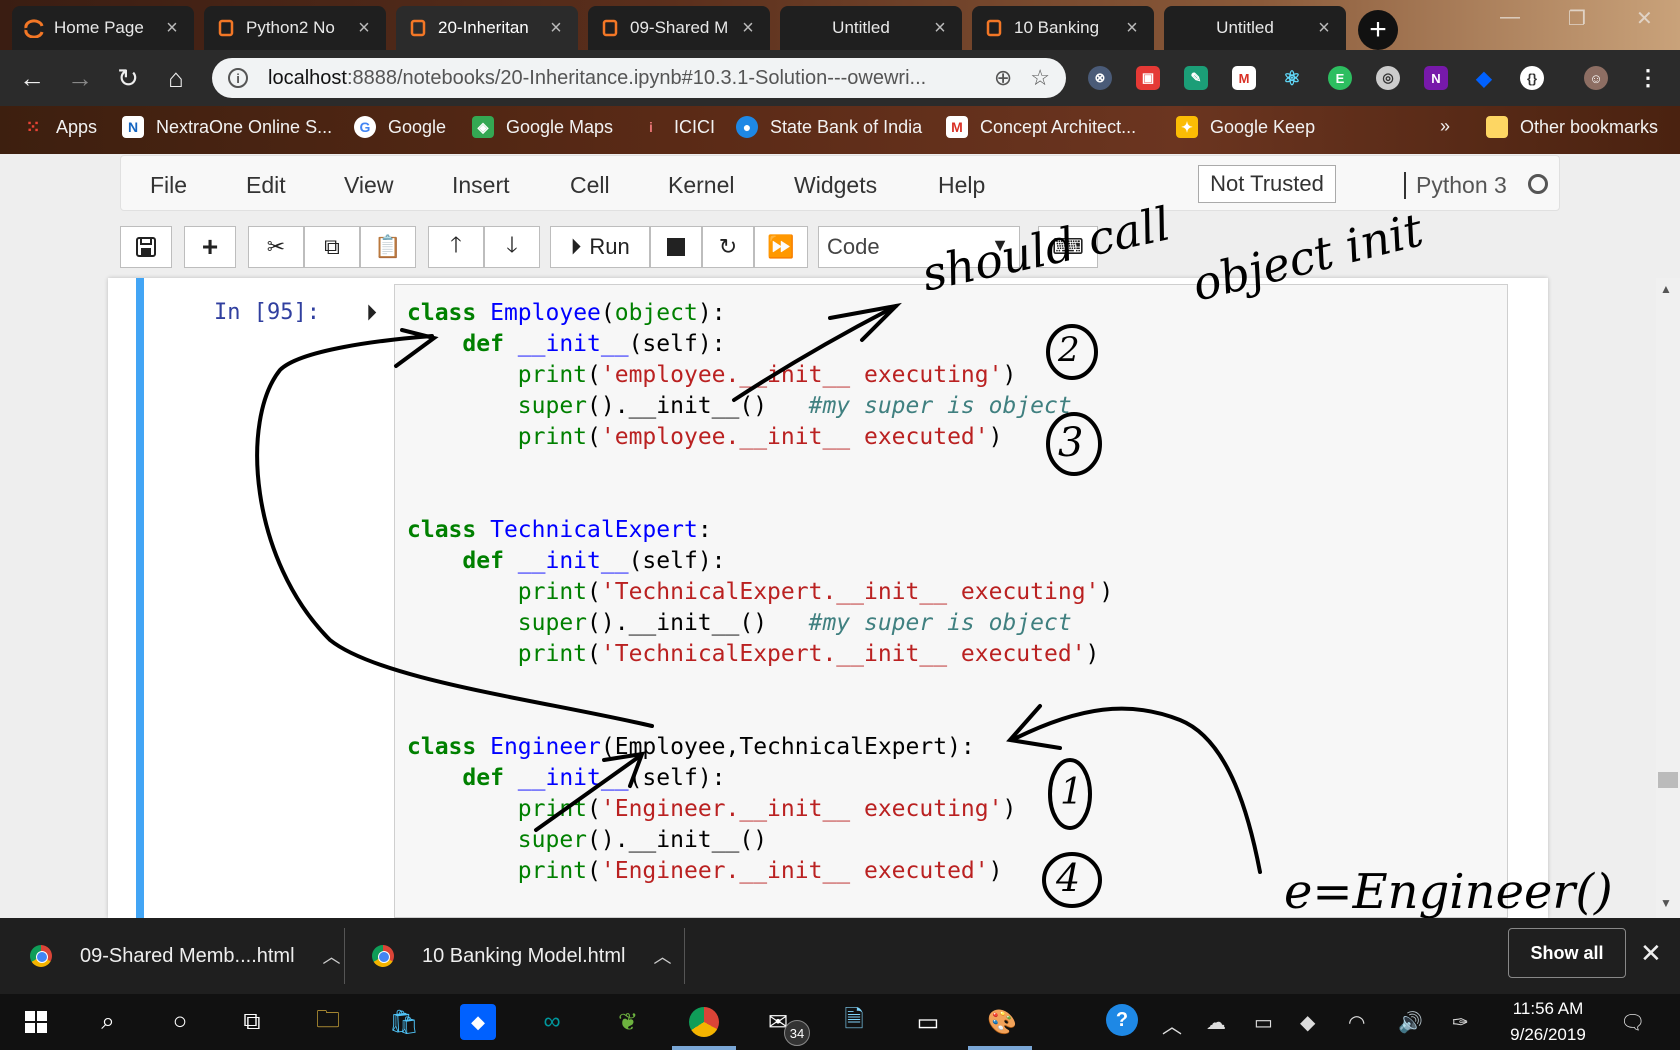 This screenshot has width=1680, height=1050. Describe the element at coordinates (552, 1022) in the screenshot. I see `arduino-icon: ∞` at that location.